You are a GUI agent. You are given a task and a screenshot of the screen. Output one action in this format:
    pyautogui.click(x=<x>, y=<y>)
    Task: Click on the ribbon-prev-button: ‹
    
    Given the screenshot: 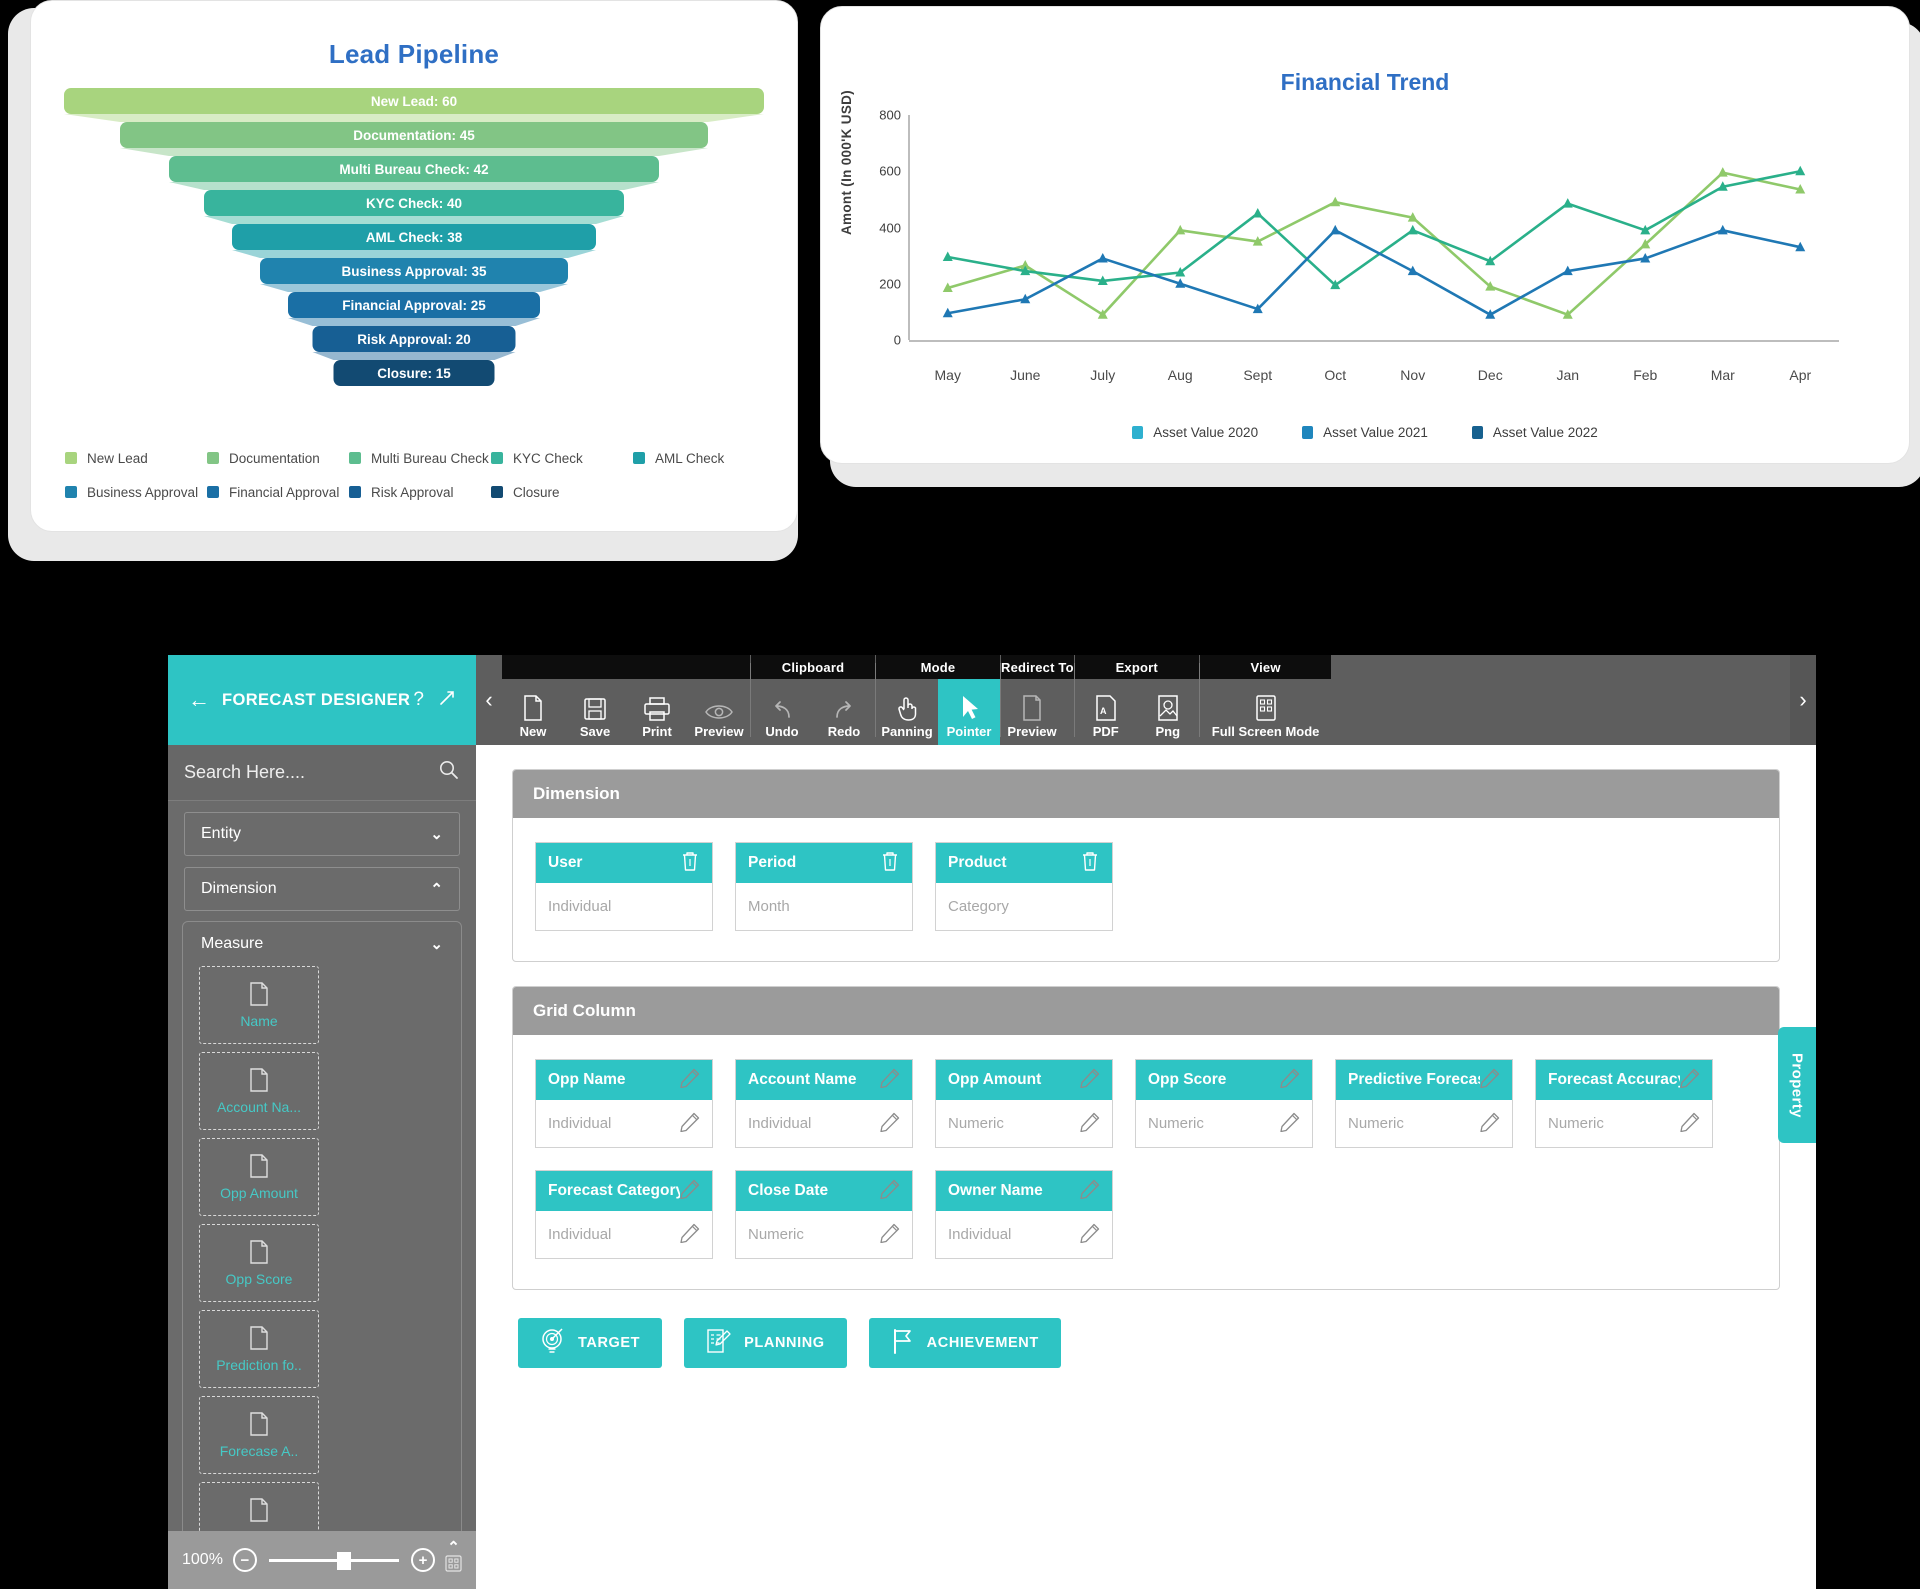 What is the action you would take?
    pyautogui.click(x=489, y=700)
    